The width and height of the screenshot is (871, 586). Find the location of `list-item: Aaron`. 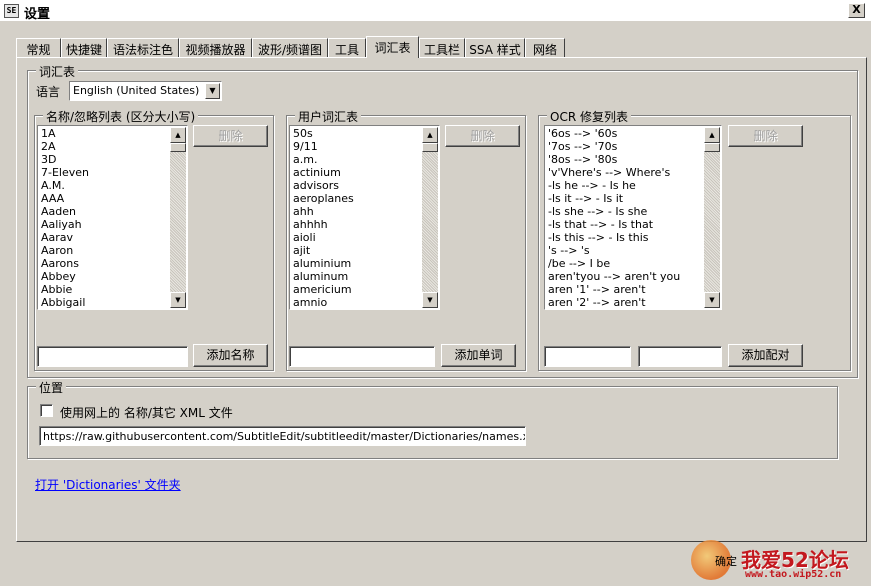

list-item: Aaron is located at coordinates (65, 250).